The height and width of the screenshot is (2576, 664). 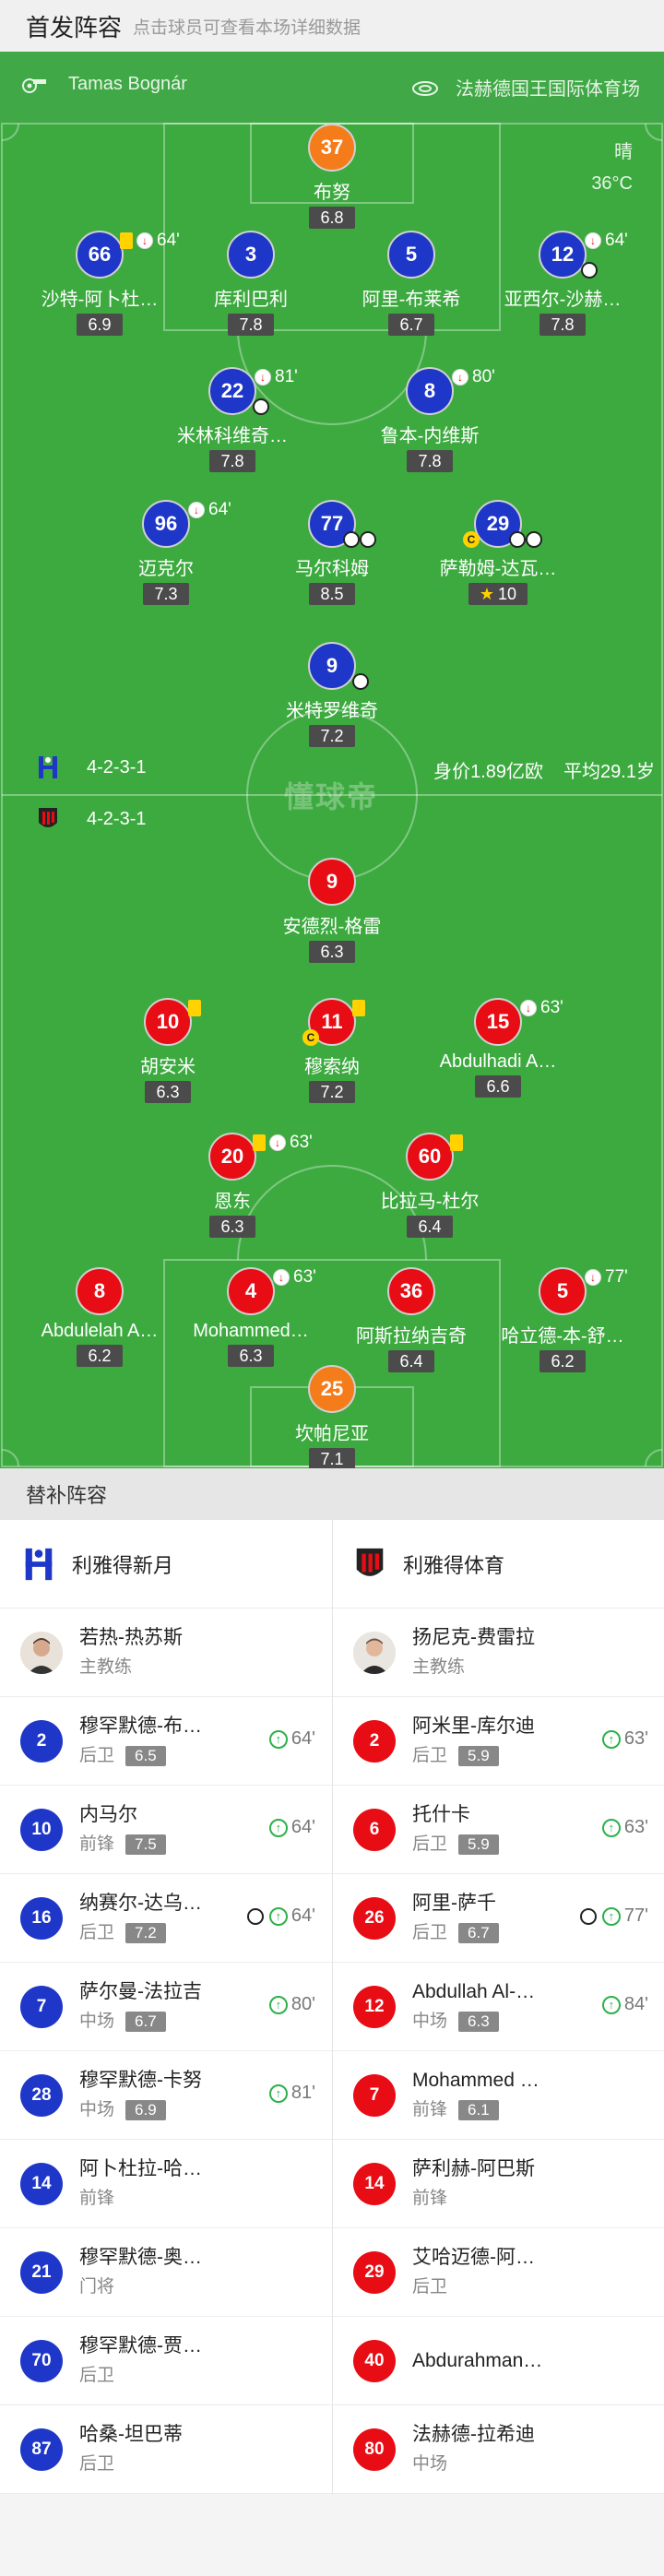 I want to click on player-name: 阿里-布莱希, so click(x=411, y=300).